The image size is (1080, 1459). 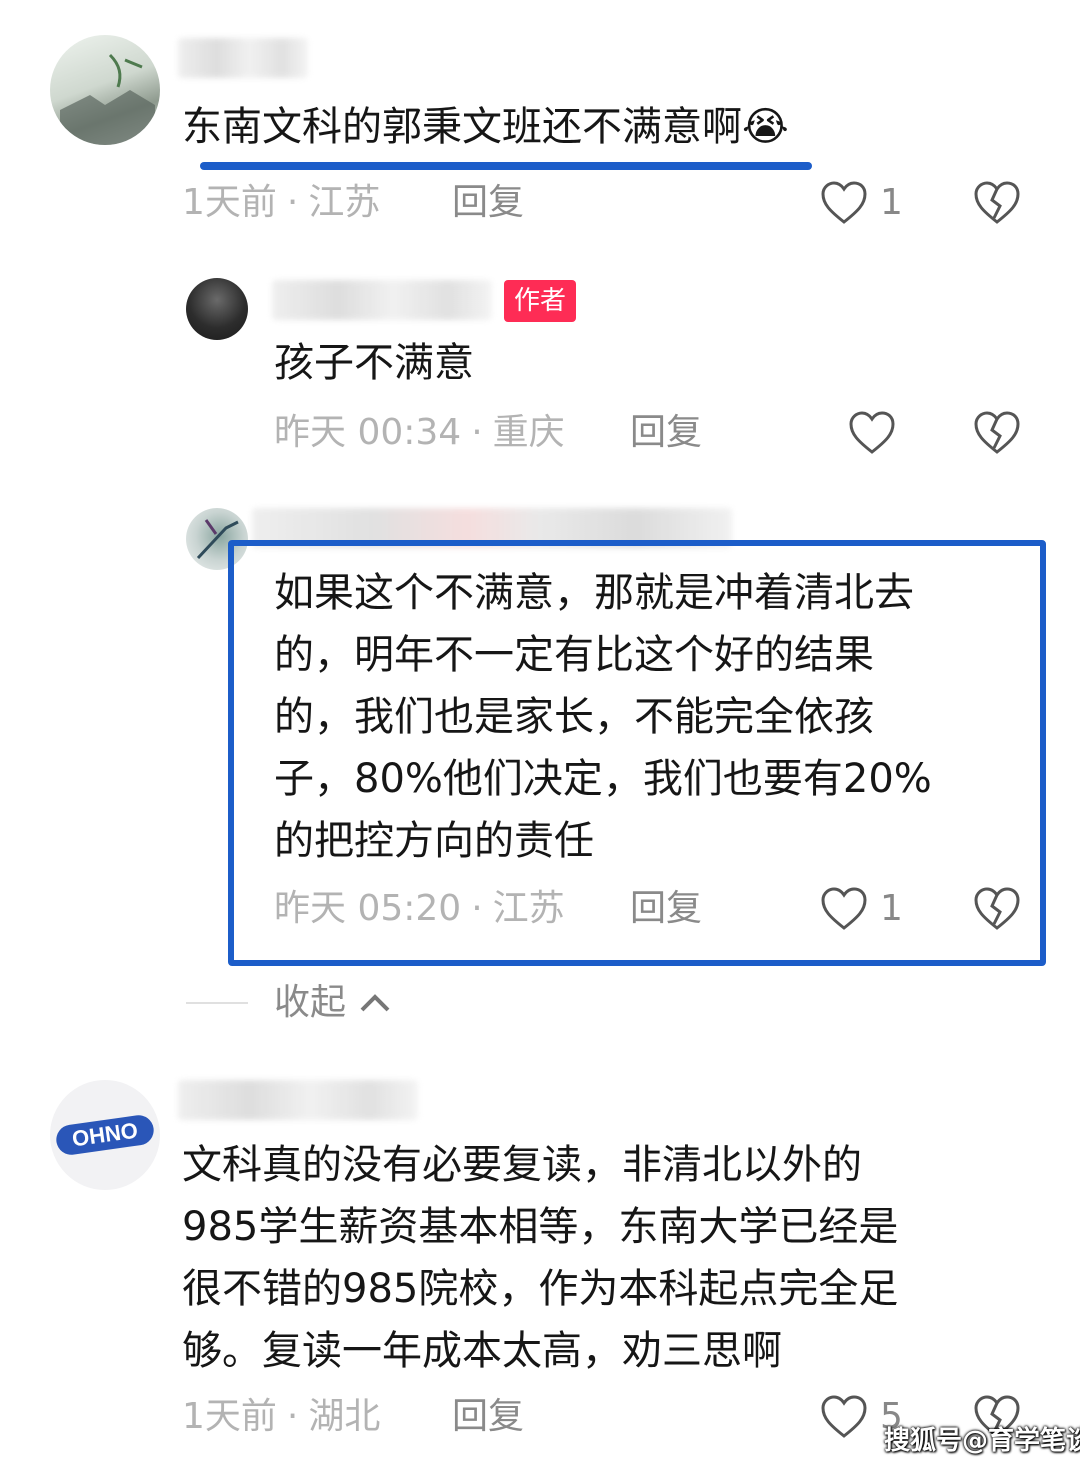 I want to click on comment-line: 985学生薪资基本相等，东南大学已经是, so click(x=540, y=1227).